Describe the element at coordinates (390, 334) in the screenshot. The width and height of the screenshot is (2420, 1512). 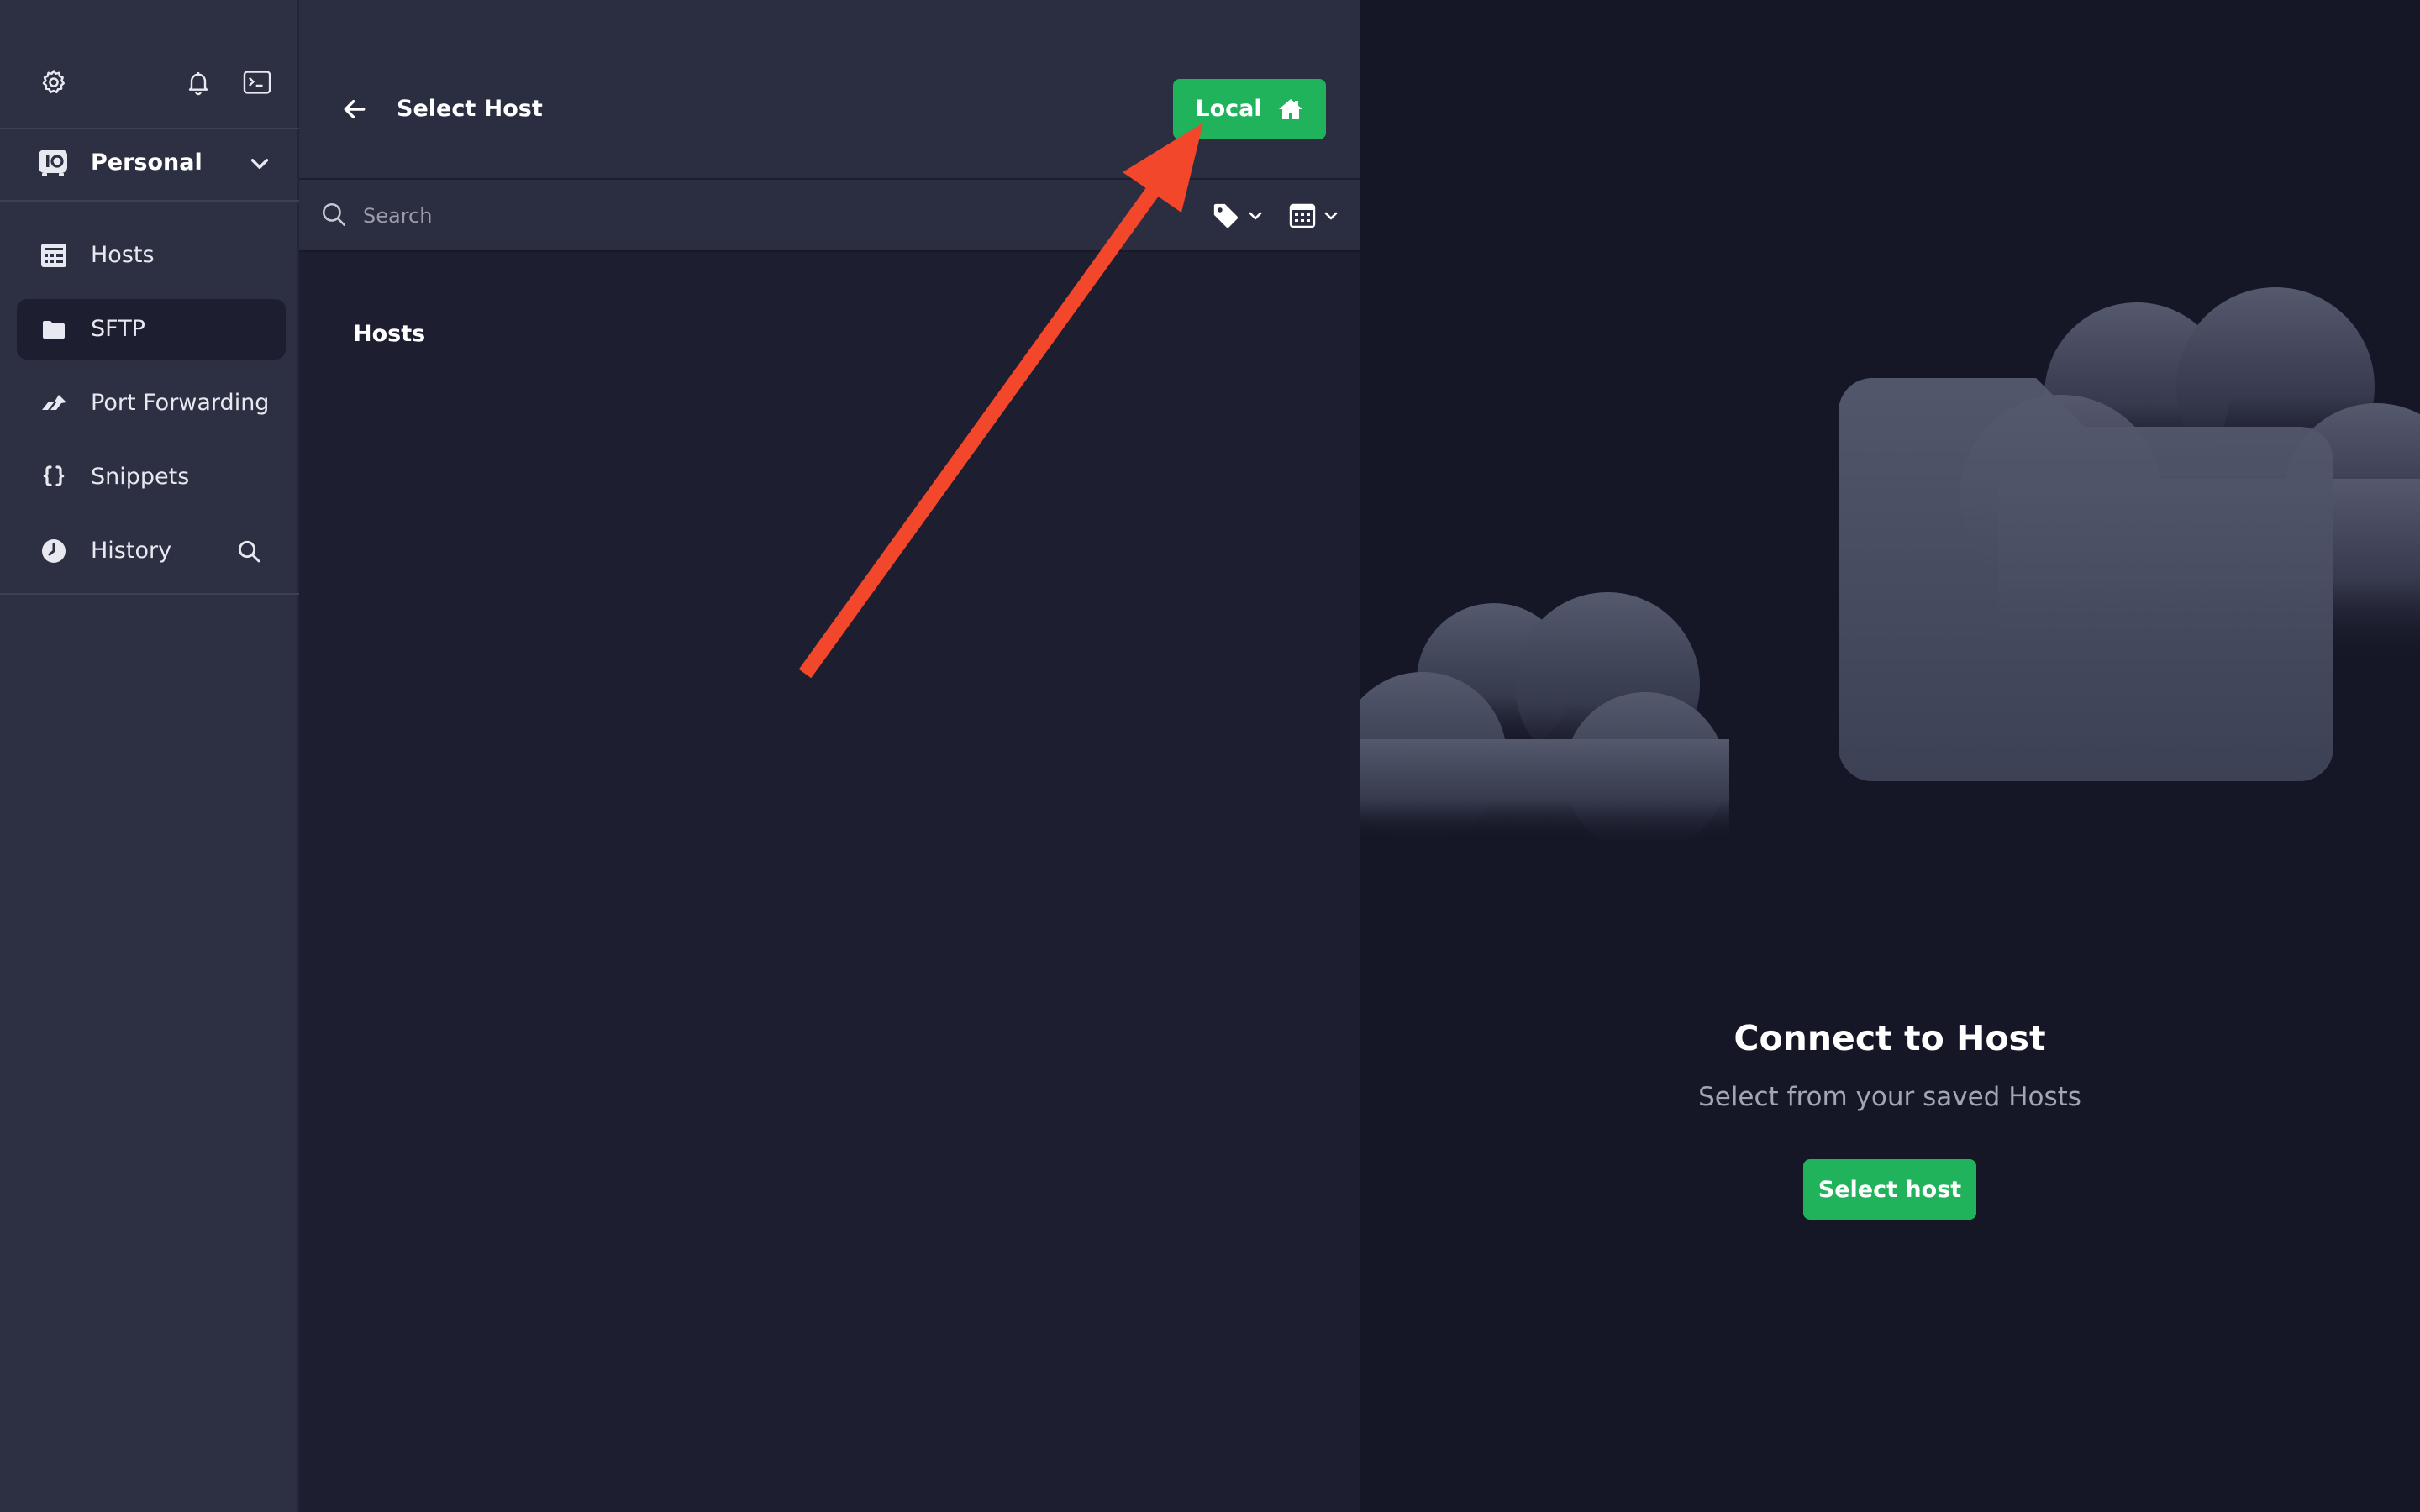
I see `hosts-section-title: Hosts` at that location.